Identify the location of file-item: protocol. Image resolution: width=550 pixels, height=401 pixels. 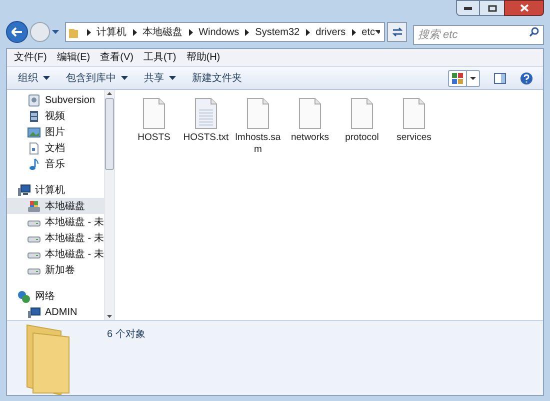
(362, 121).